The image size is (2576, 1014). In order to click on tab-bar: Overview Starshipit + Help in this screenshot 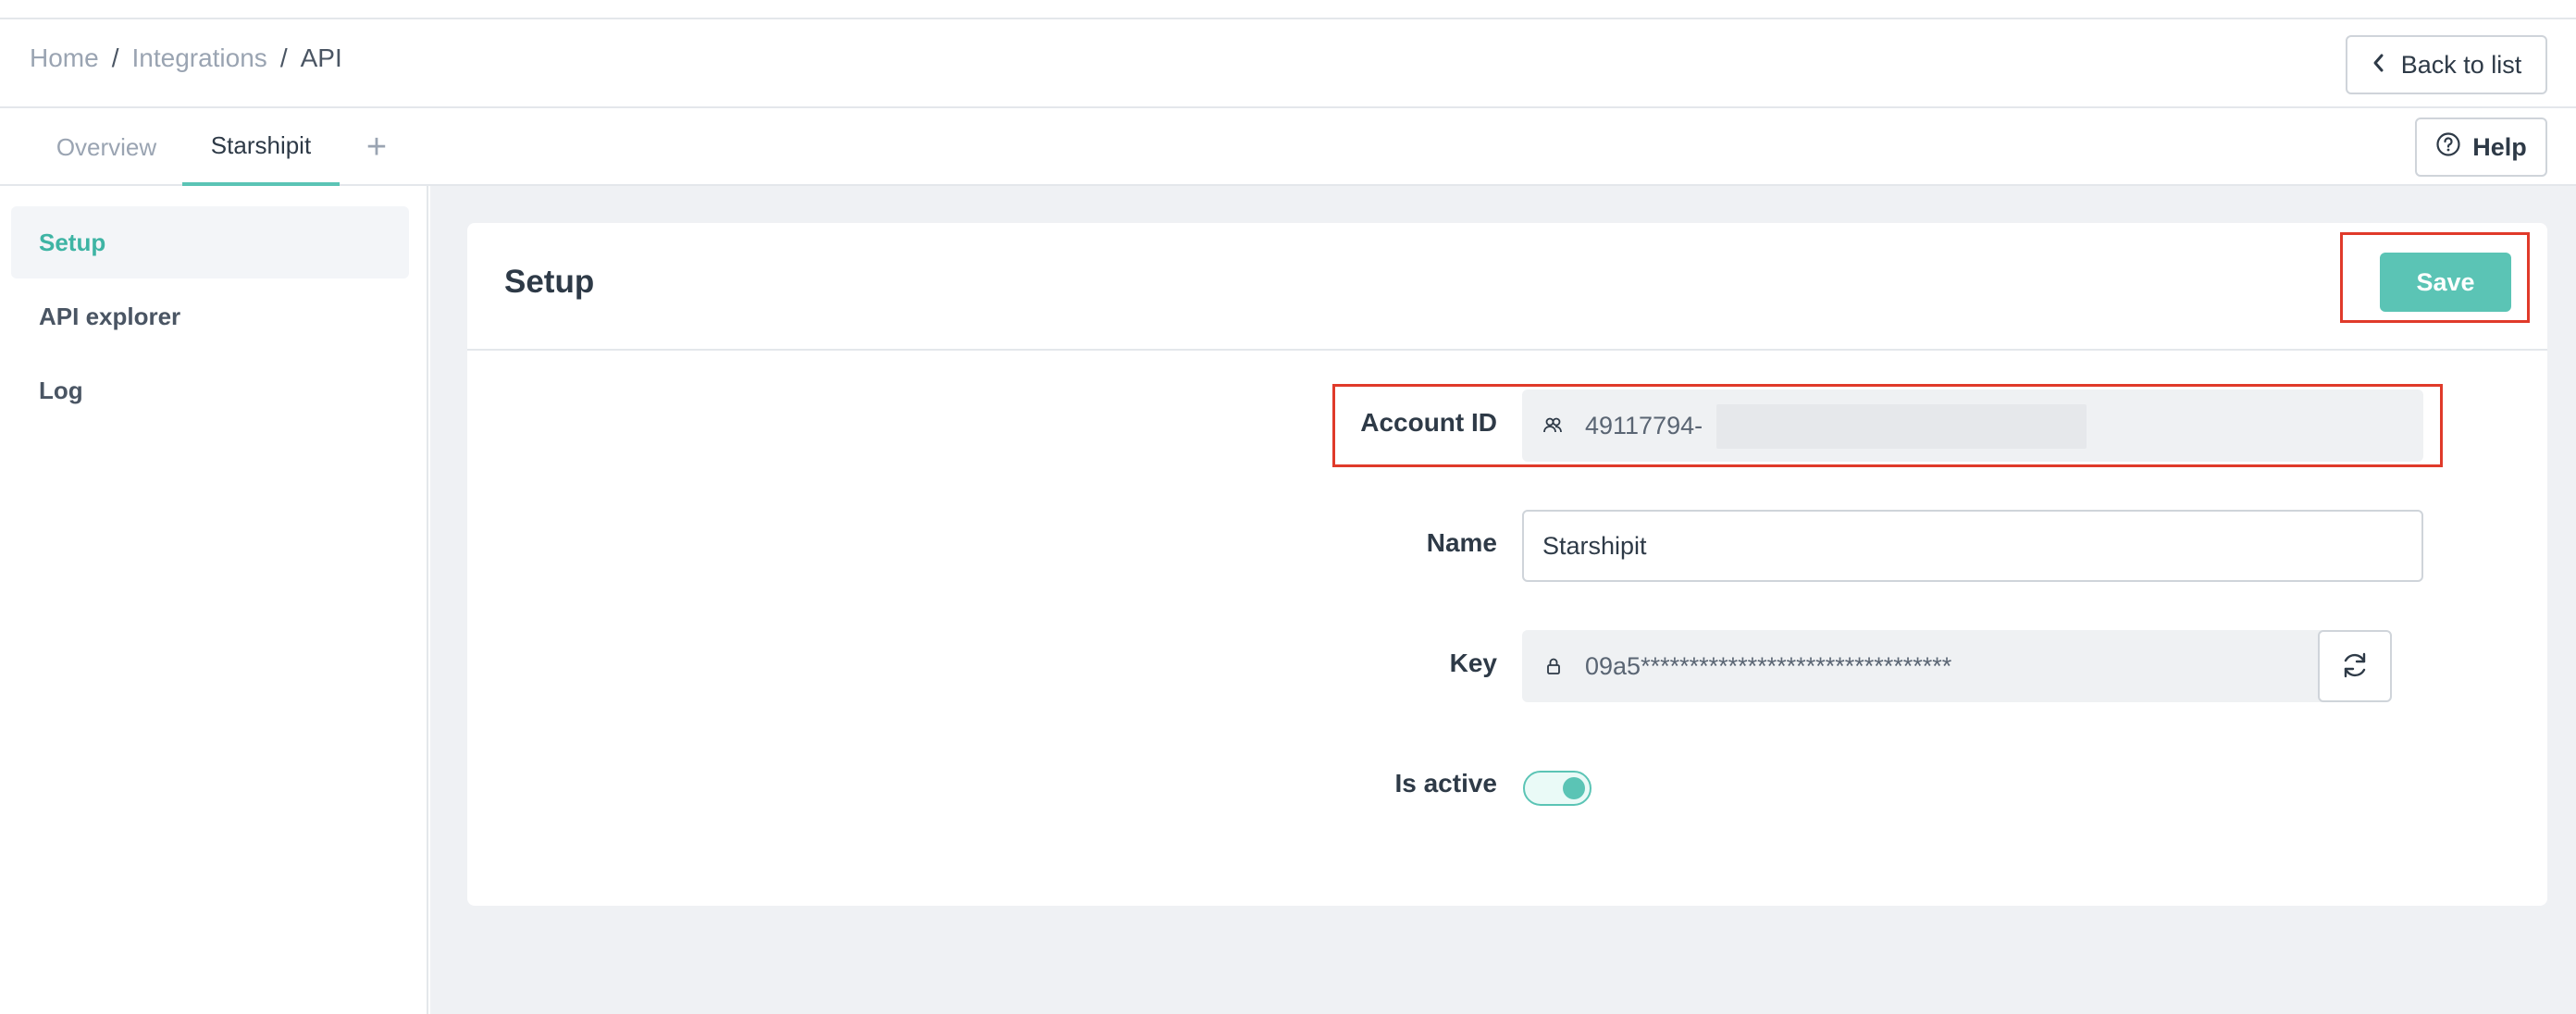, I will do `click(1288, 147)`.